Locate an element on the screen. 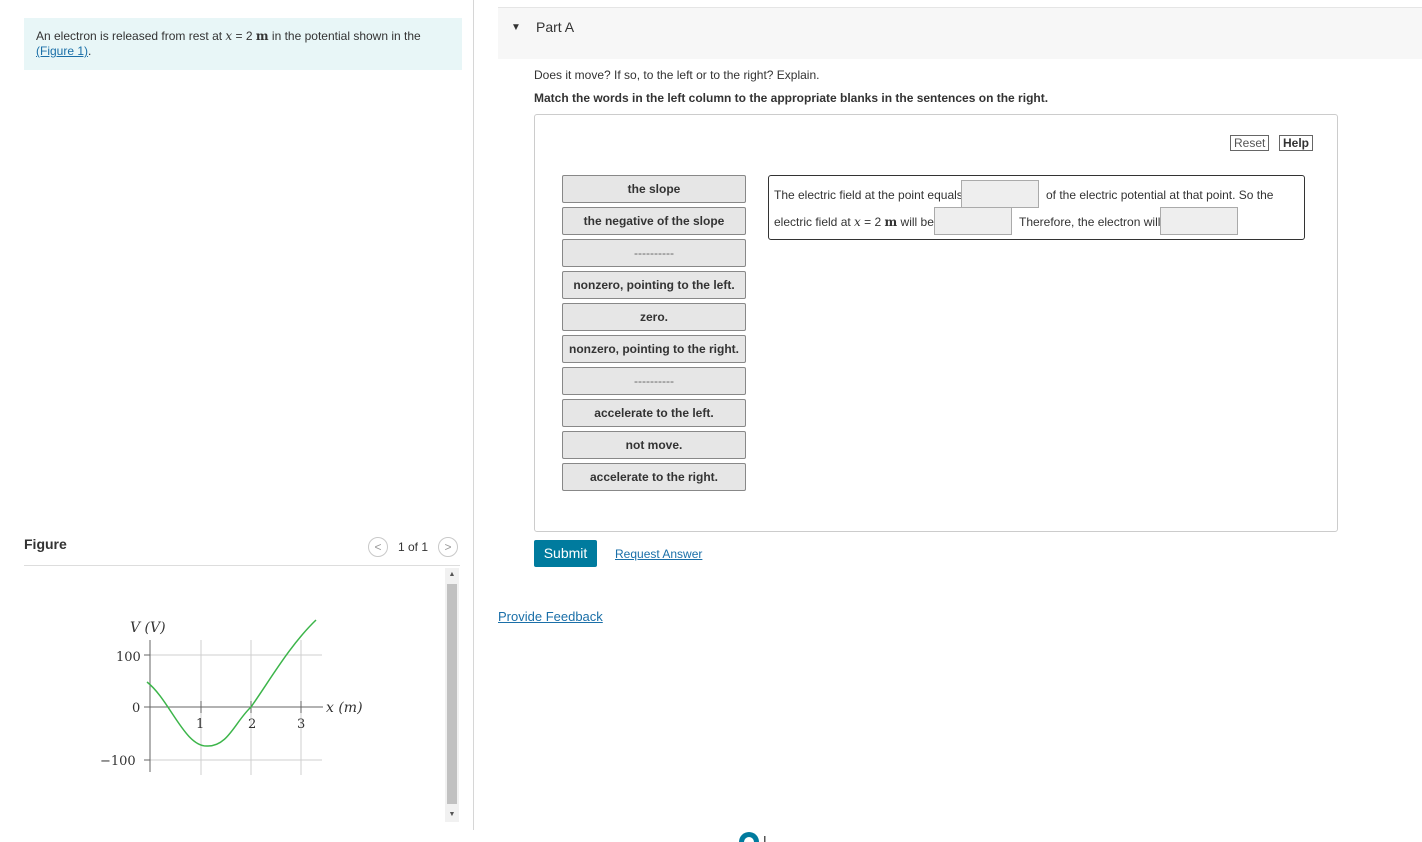  tile-negative-slope: the negative of the slope is located at coordinates (654, 221).